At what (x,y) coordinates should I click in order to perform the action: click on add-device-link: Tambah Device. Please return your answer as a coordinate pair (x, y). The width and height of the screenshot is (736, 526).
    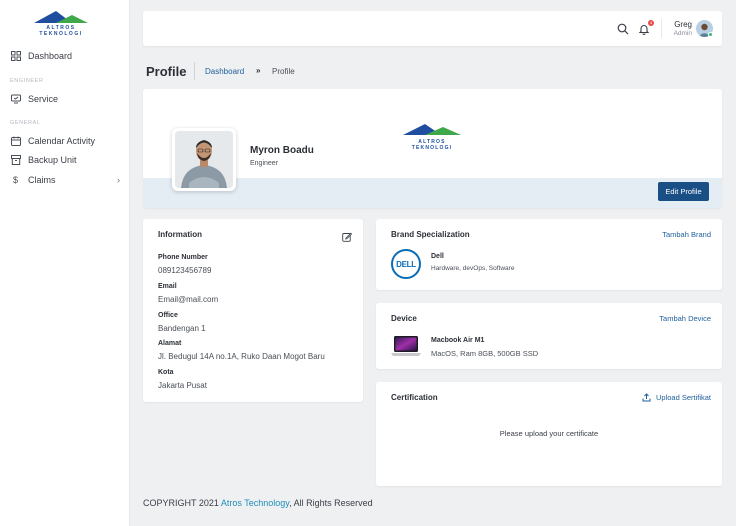
    Looking at the image, I should click on (685, 318).